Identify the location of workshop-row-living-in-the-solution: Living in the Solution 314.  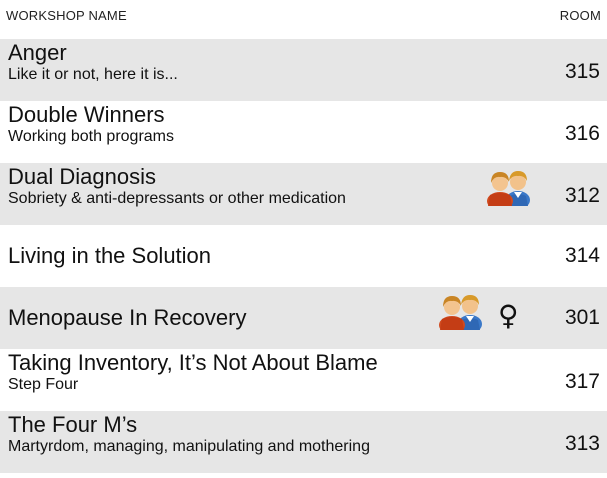
(303, 256).